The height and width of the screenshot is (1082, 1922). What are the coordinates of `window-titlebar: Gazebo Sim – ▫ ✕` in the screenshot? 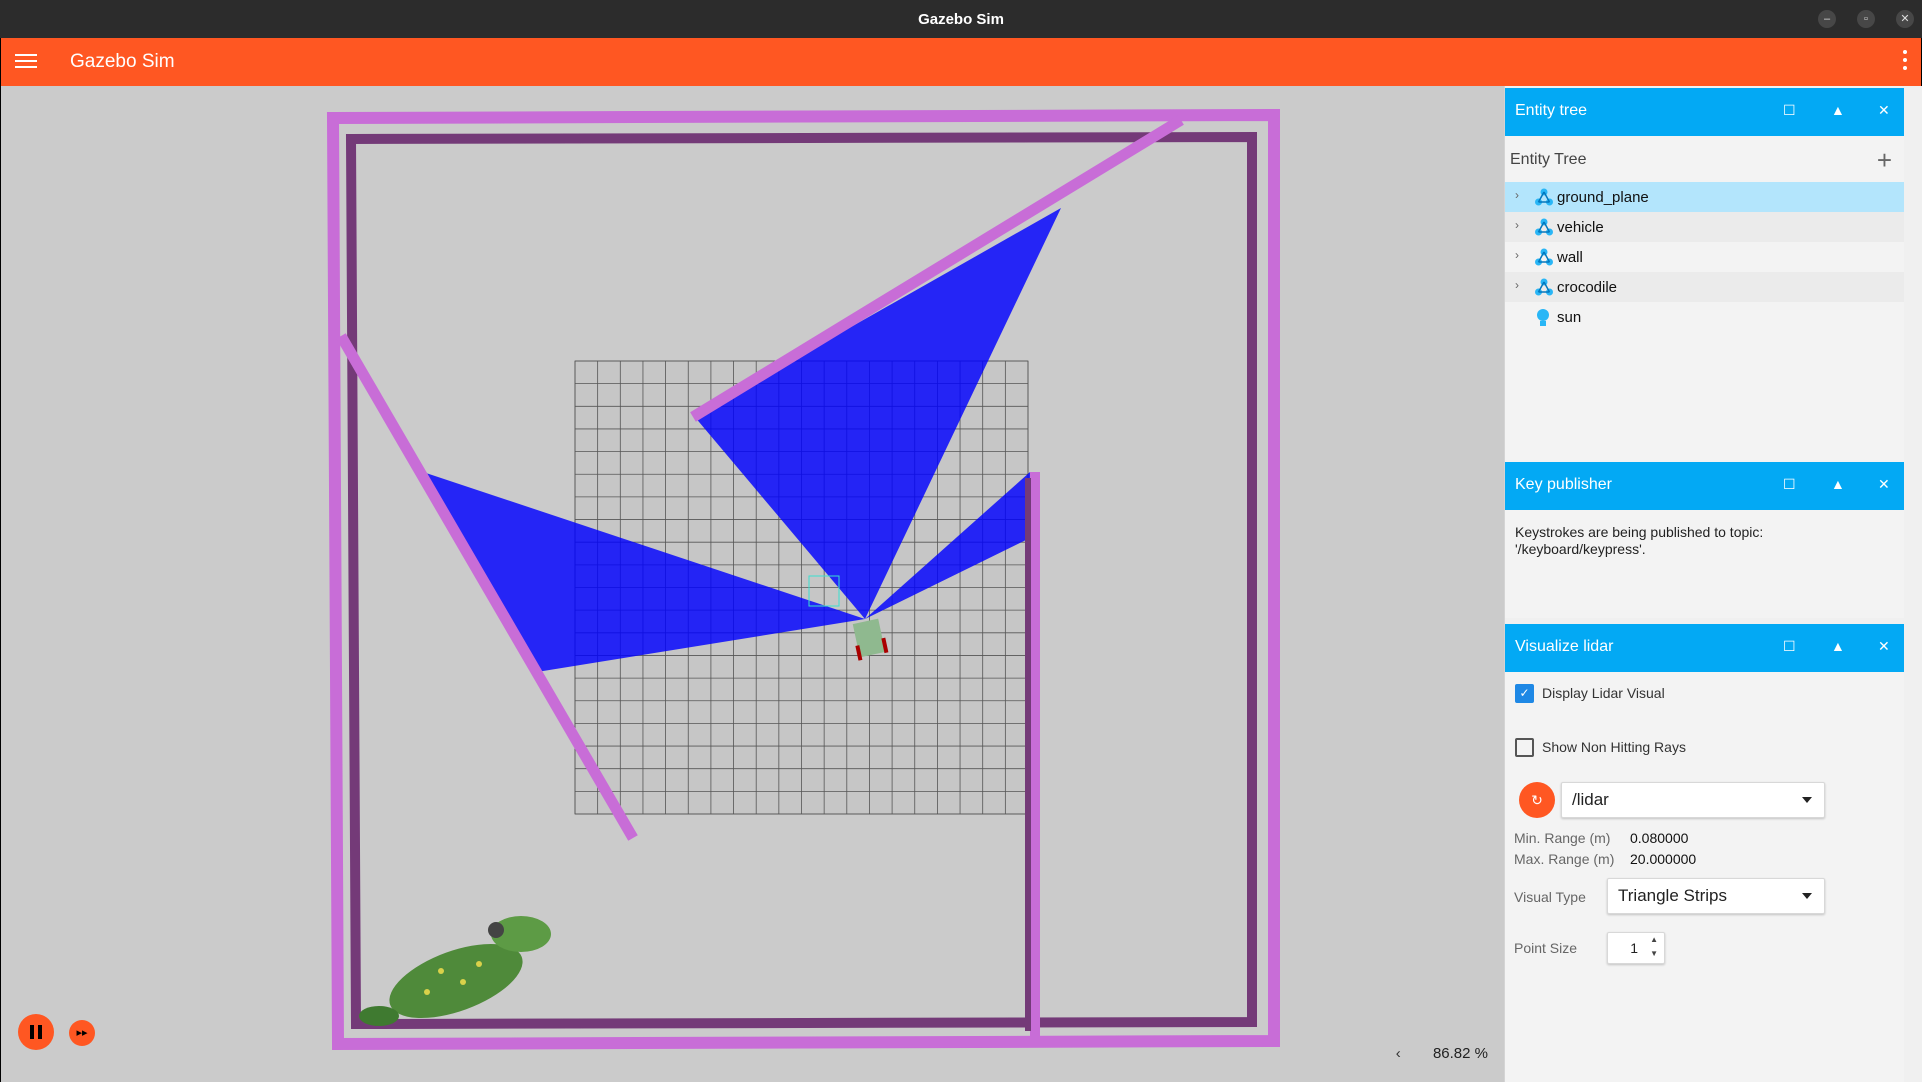 It's located at (961, 19).